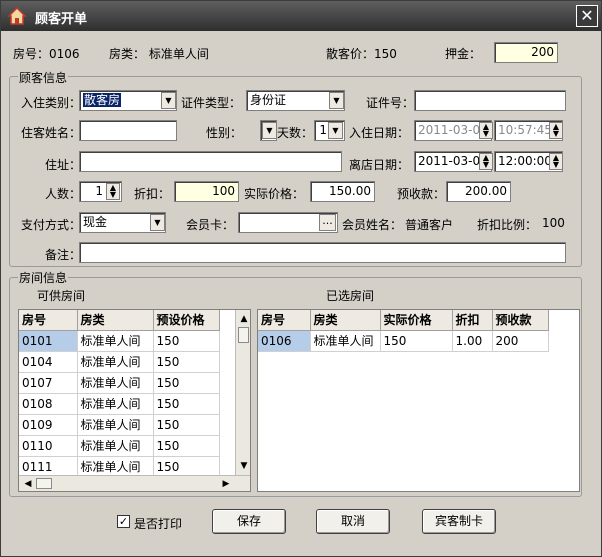  Describe the element at coordinates (159, 54) in the screenshot. I see `room-type-text: 房类： 标准单人间` at that location.